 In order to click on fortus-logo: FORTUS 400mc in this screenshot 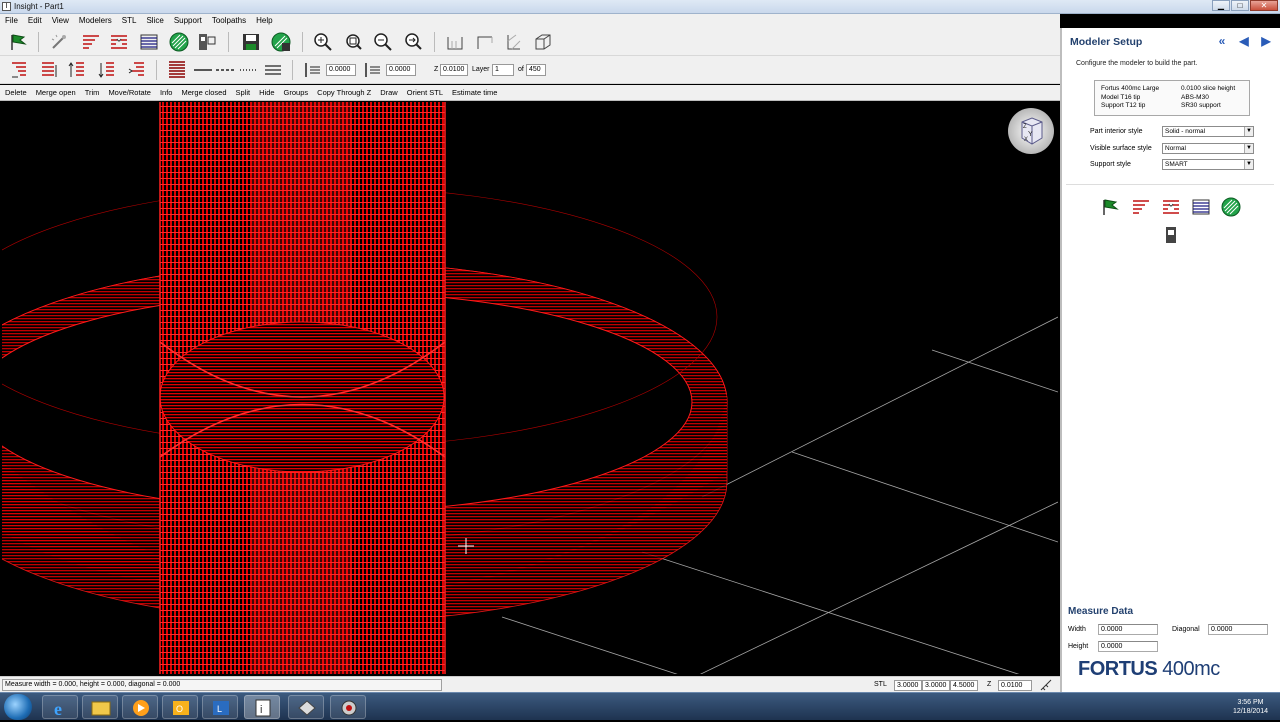, I will do `click(1149, 669)`.